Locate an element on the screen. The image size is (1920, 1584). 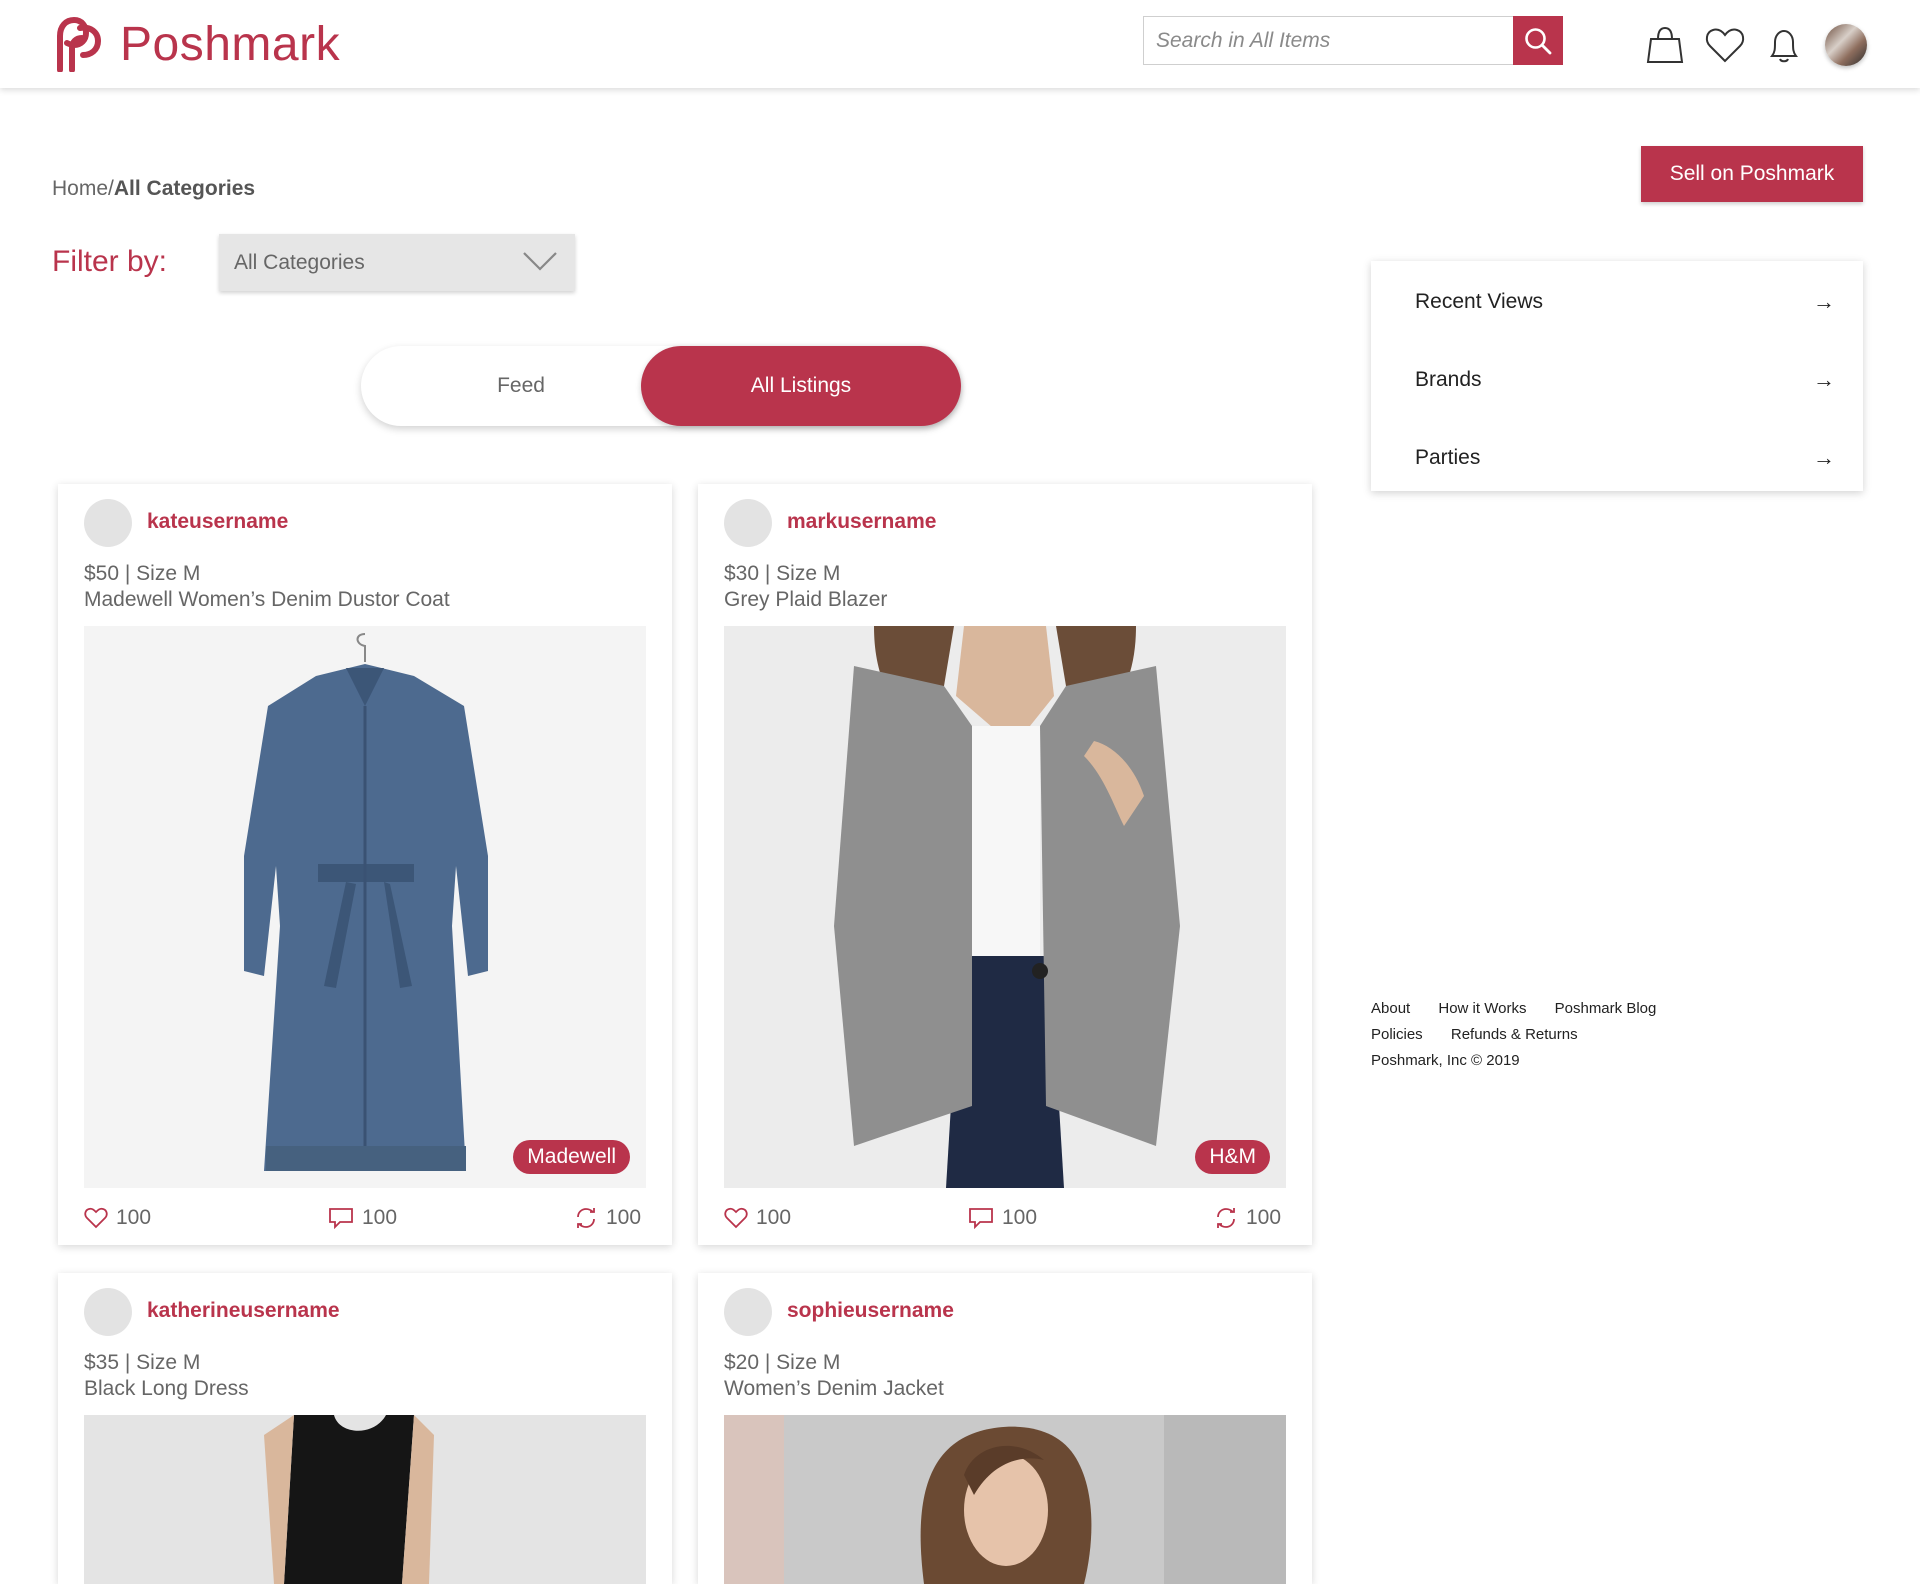
plaid-blazer-image is located at coordinates (1007, 907).